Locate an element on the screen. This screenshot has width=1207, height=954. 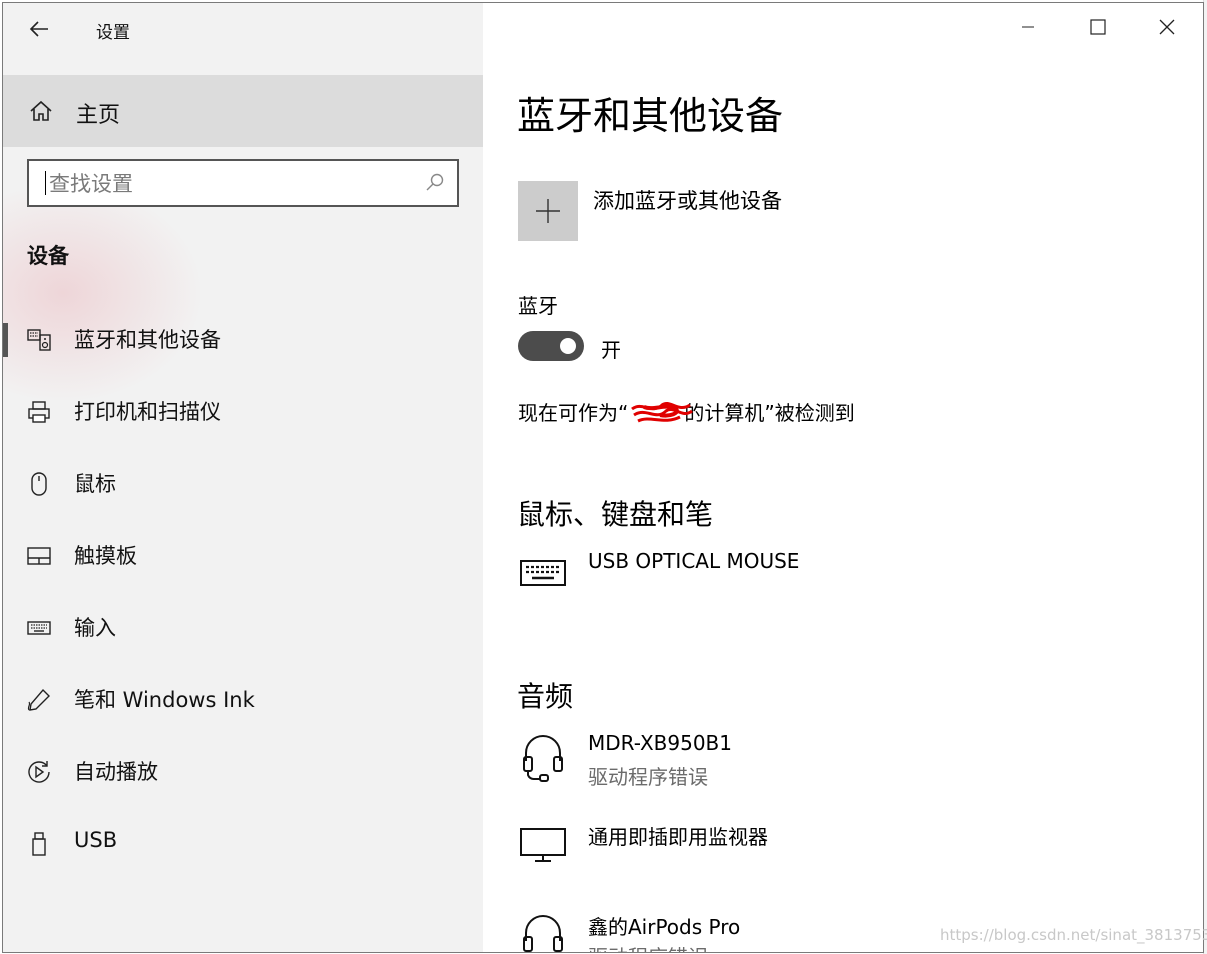
bluetooth-toggle is located at coordinates (551, 346).